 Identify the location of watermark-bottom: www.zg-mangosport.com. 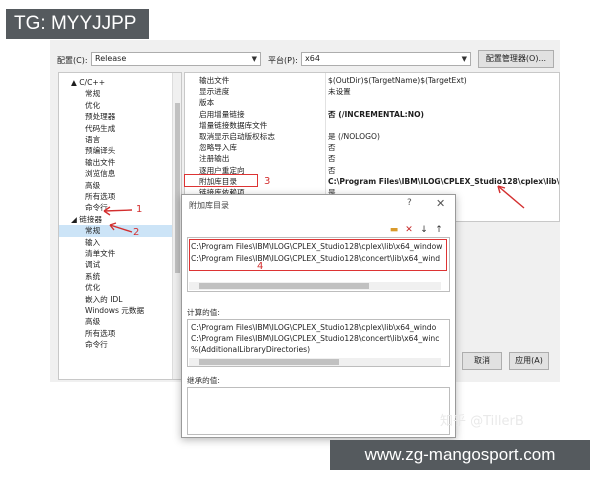
(460, 455).